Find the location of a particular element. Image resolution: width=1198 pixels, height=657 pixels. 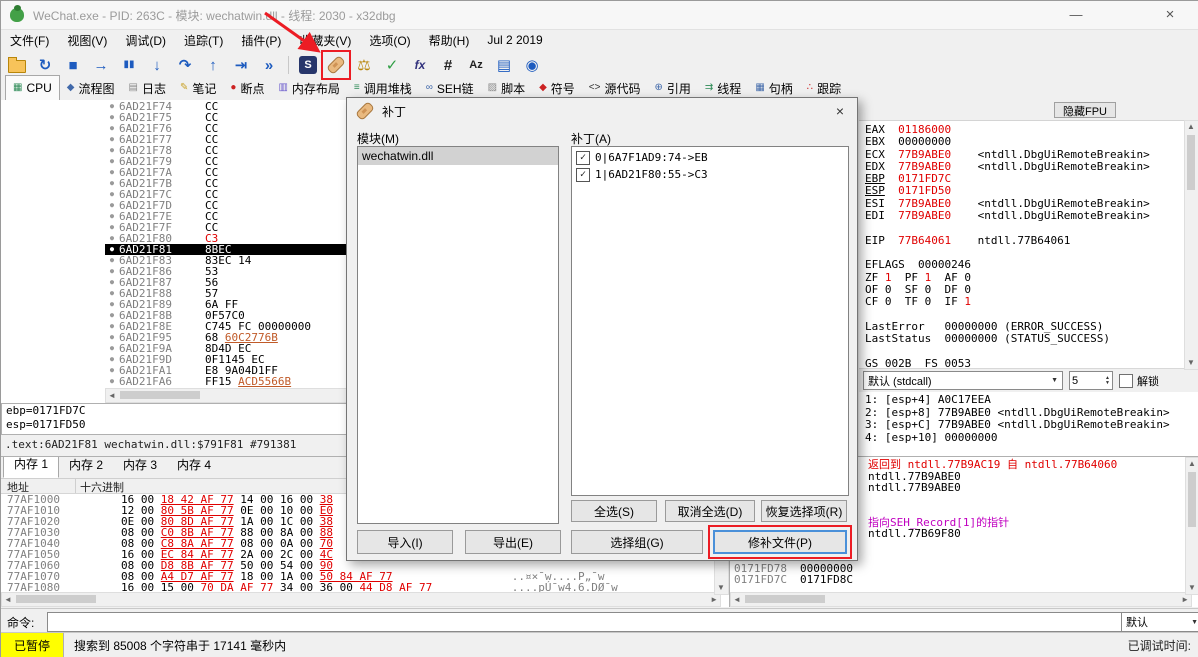

patch-list: ✓ 0|6A7F1AD9:74->EB ✓ 1|6AD21F80:55->C3 is located at coordinates (710, 321).